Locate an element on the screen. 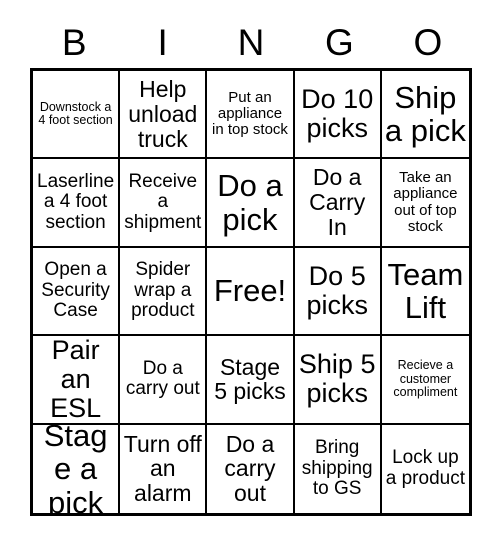 Image resolution: width=501 pixels, height=544 pixels. bingo-header-letter-o: O is located at coordinates (428, 42).